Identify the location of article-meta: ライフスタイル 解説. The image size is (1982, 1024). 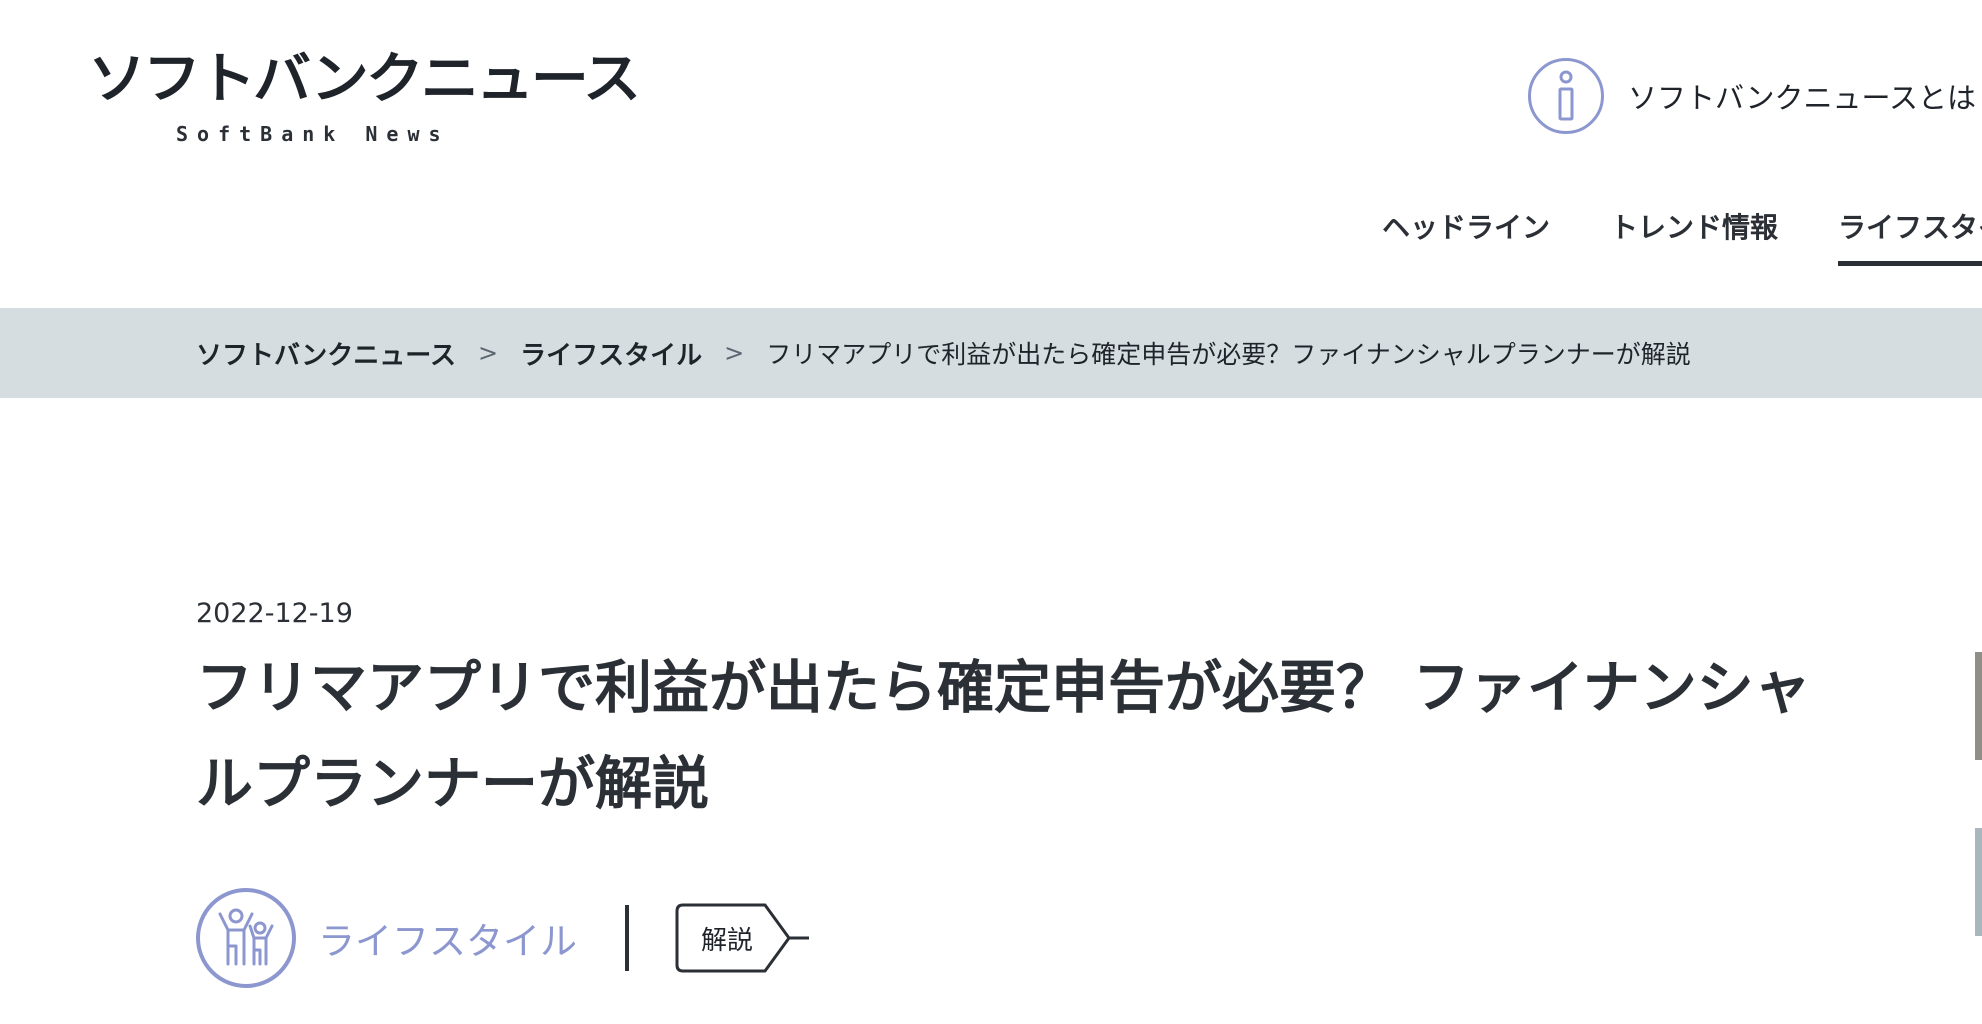
(503, 938).